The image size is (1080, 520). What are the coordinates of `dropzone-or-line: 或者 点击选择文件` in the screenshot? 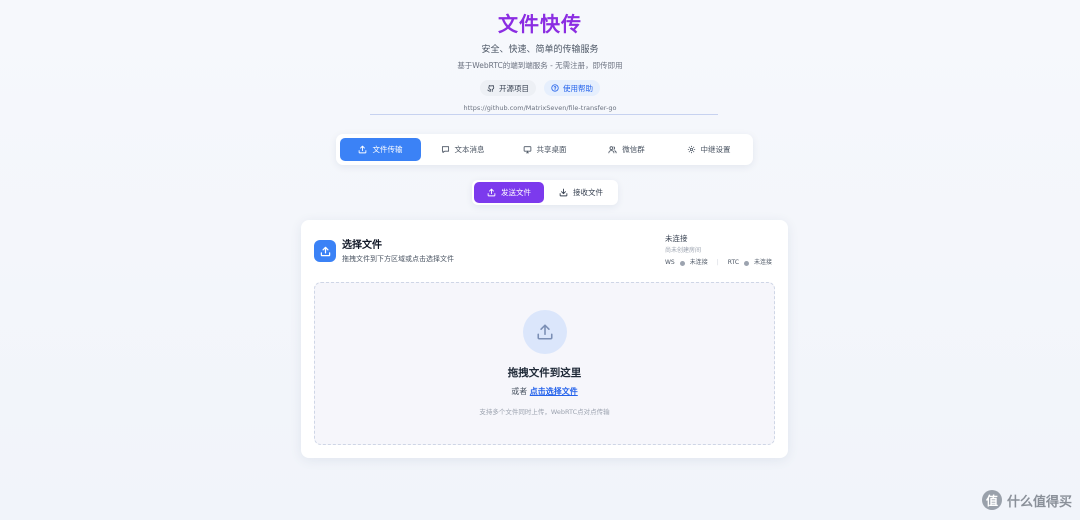 It's located at (544, 391).